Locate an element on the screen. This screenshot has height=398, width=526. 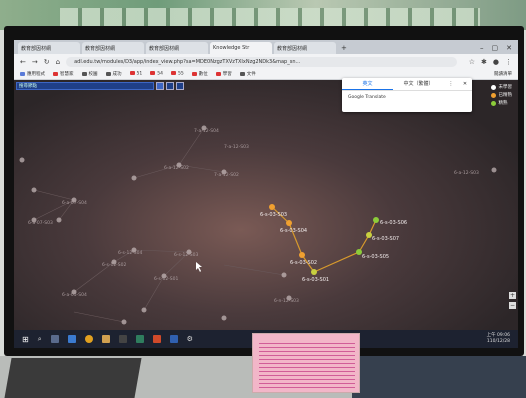
node-label: 6-a-12-S03 is located at coordinates (466, 173).